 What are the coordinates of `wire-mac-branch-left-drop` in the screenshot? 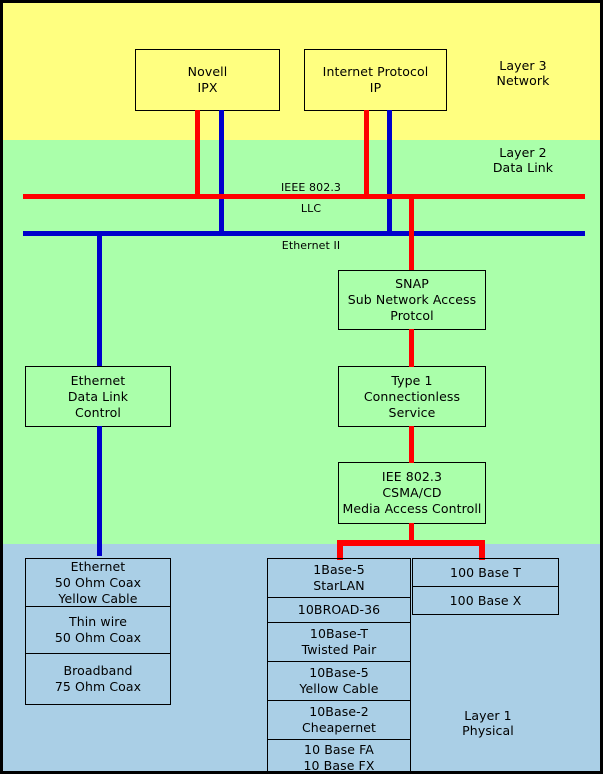 It's located at (340, 550).